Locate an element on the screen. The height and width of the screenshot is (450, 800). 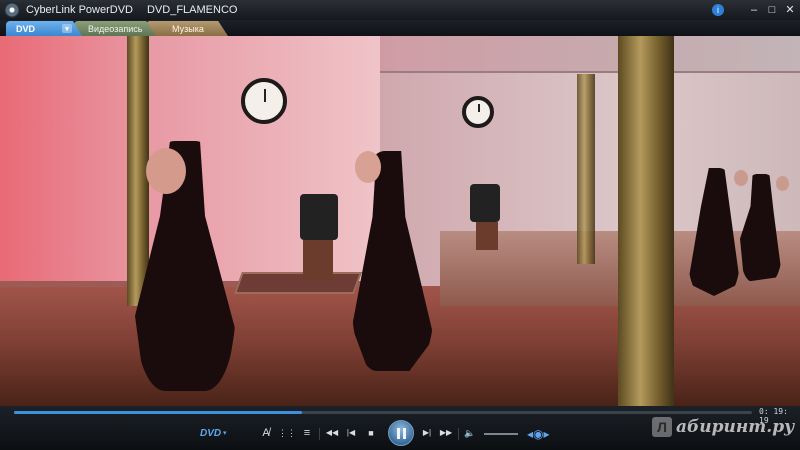
menu-grid-icon: ⋮⋮ is located at coordinates (287, 433).